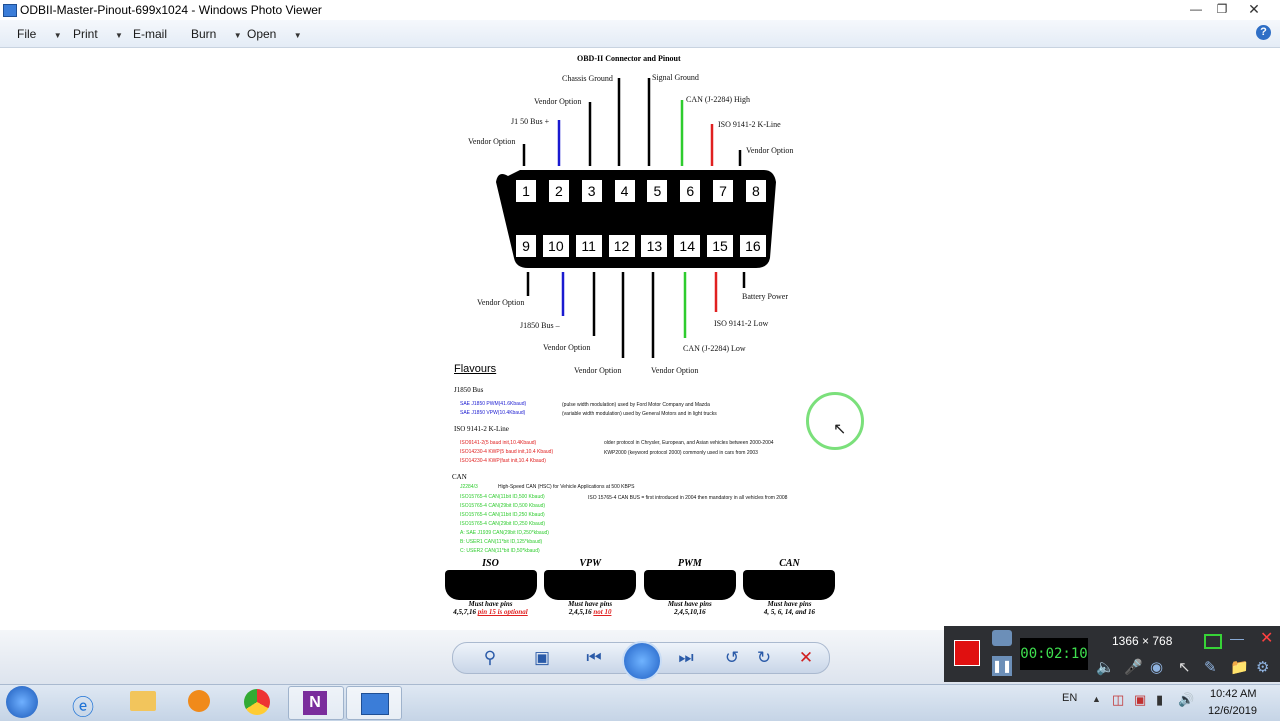 The height and width of the screenshot is (722, 1280). Describe the element at coordinates (1213, 641) in the screenshot. I see `expand-icon` at that location.